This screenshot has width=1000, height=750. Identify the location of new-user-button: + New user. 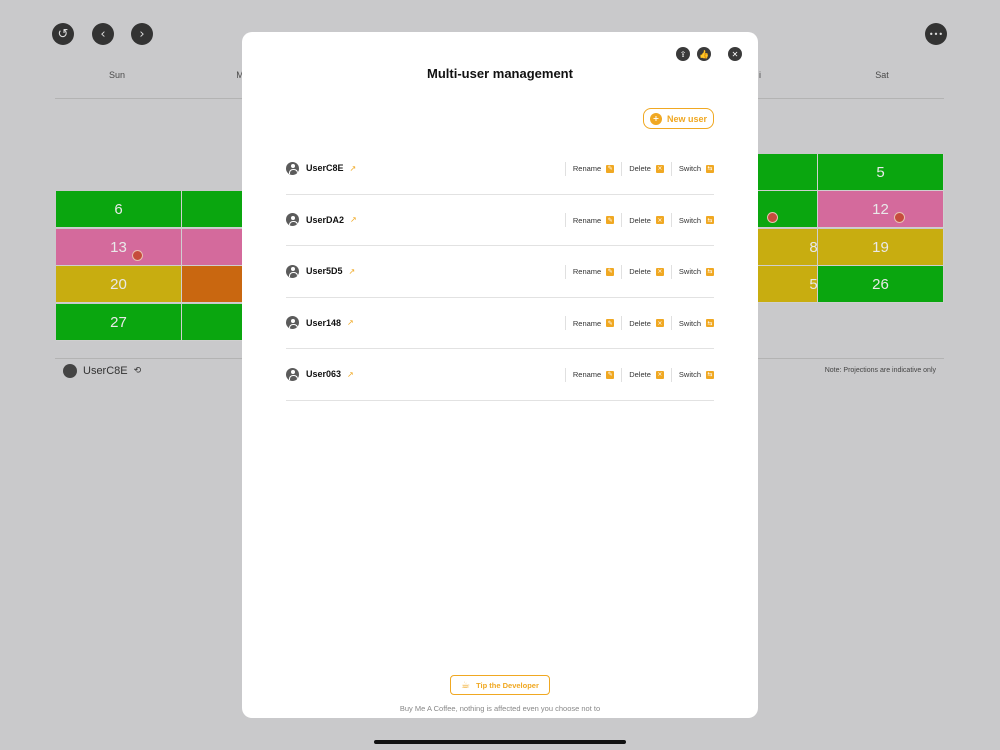
(678, 118).